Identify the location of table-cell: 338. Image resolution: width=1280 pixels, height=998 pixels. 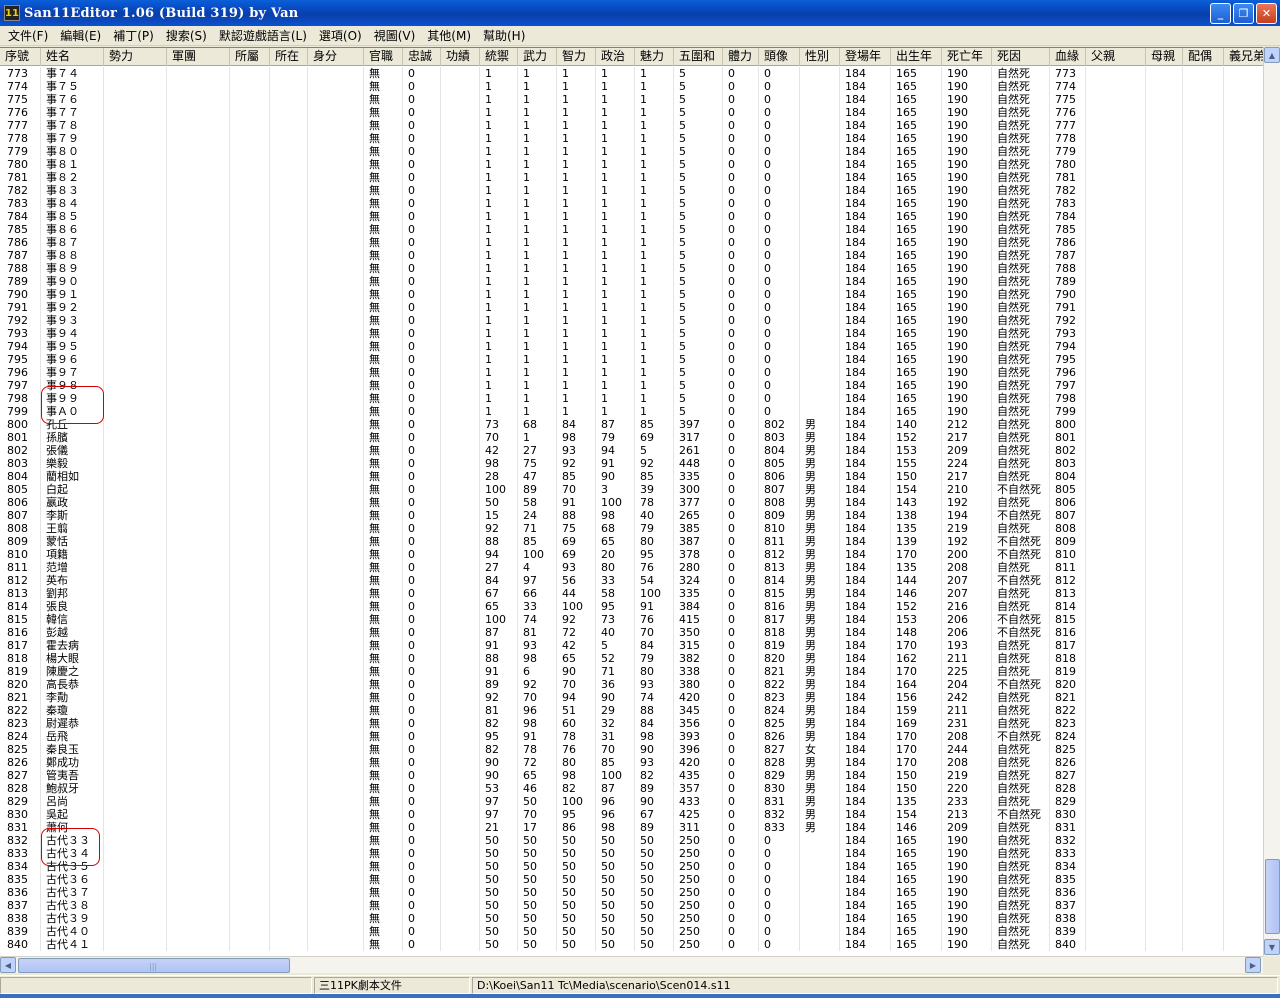
(698, 671).